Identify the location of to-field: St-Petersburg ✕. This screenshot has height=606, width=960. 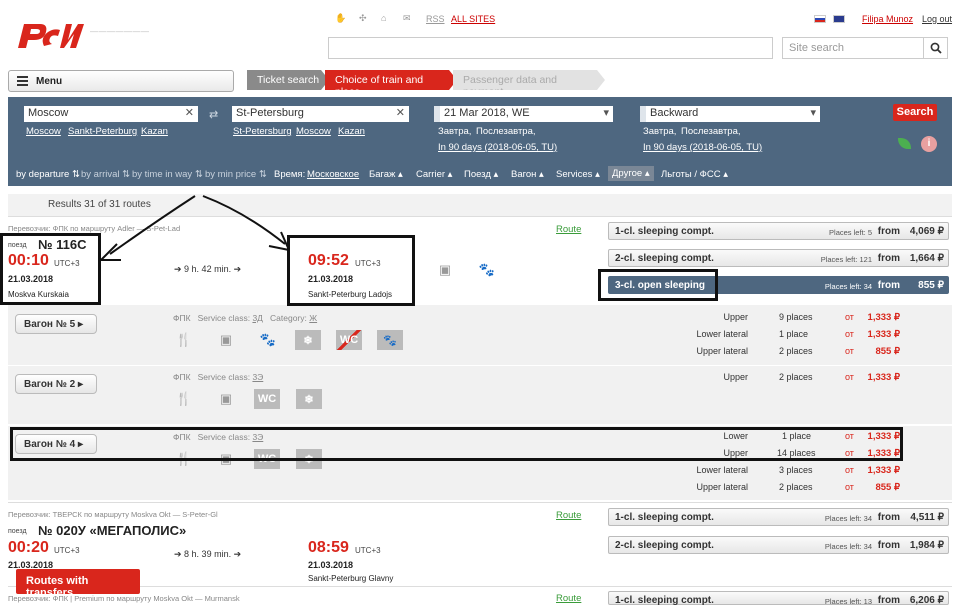
(320, 114).